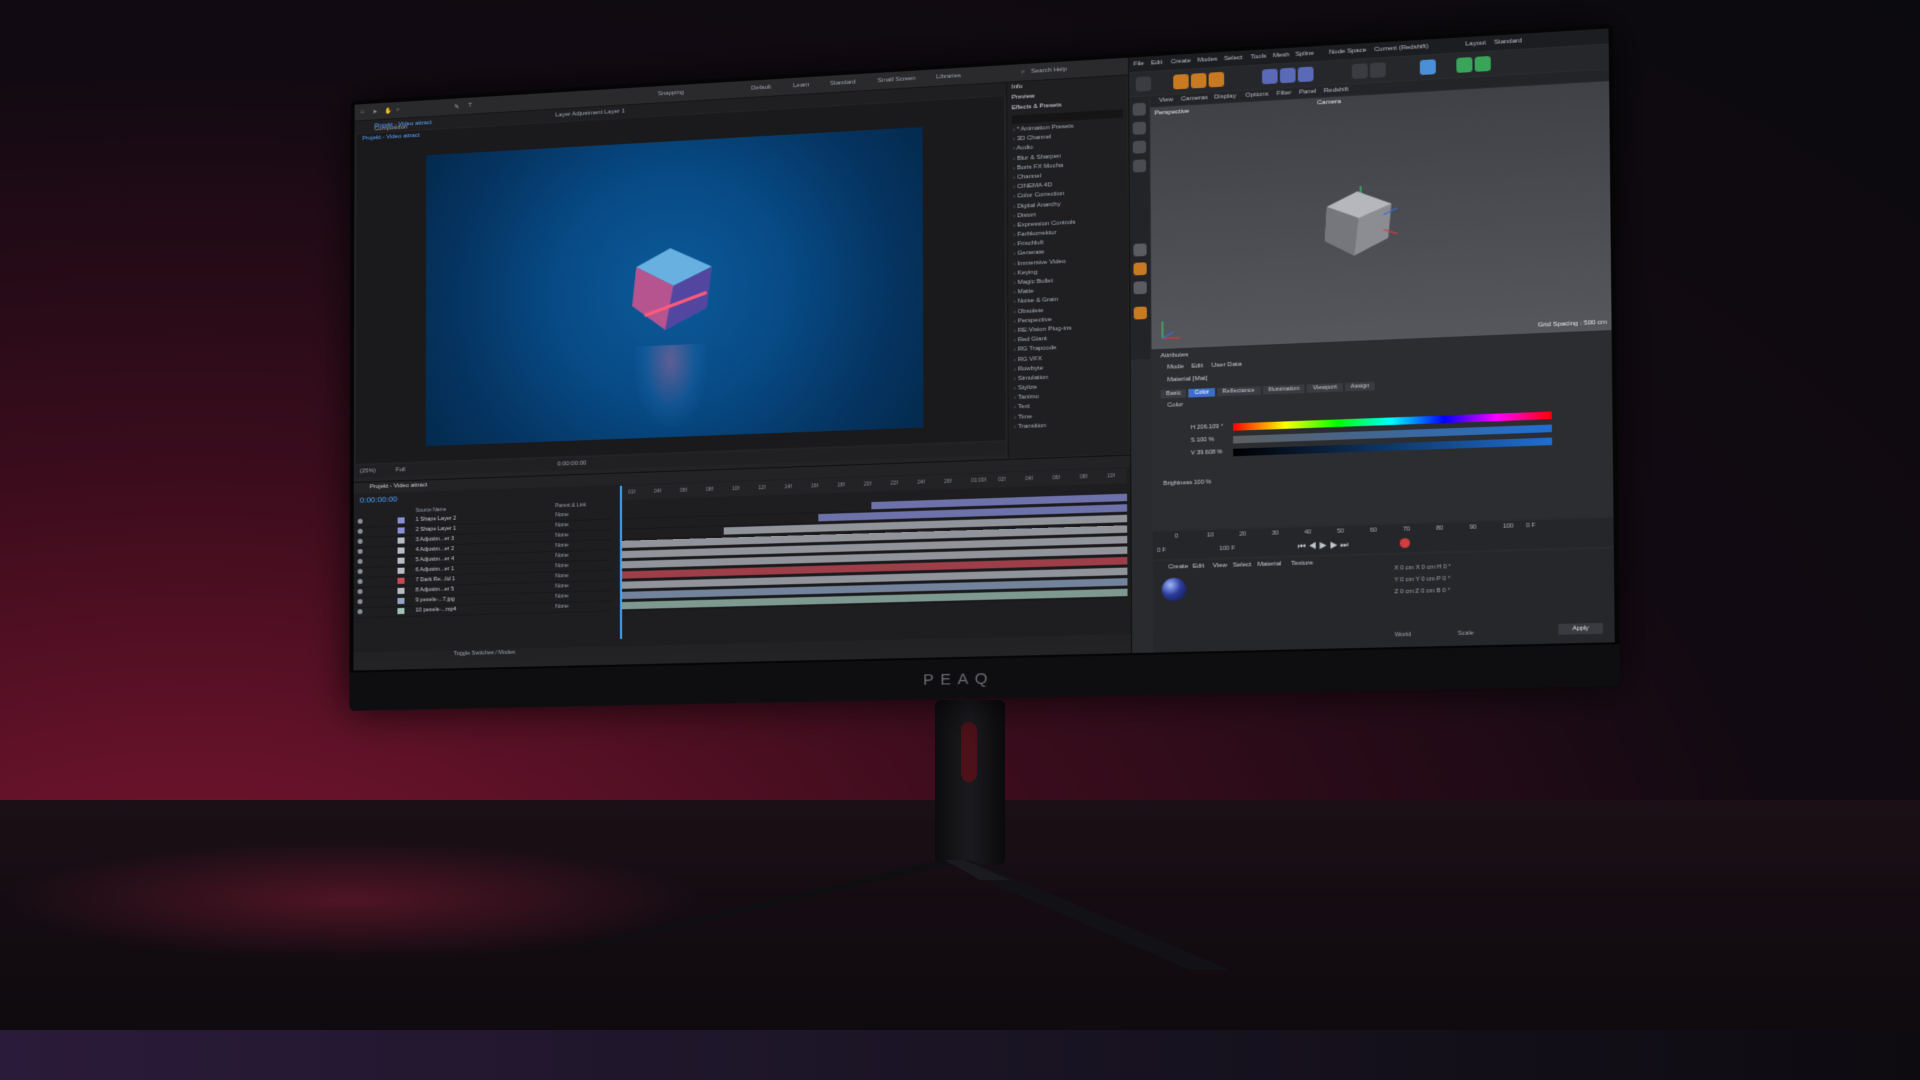 This screenshot has width=1920, height=1080. I want to click on hand-tool-icon: ✋, so click(387, 110).